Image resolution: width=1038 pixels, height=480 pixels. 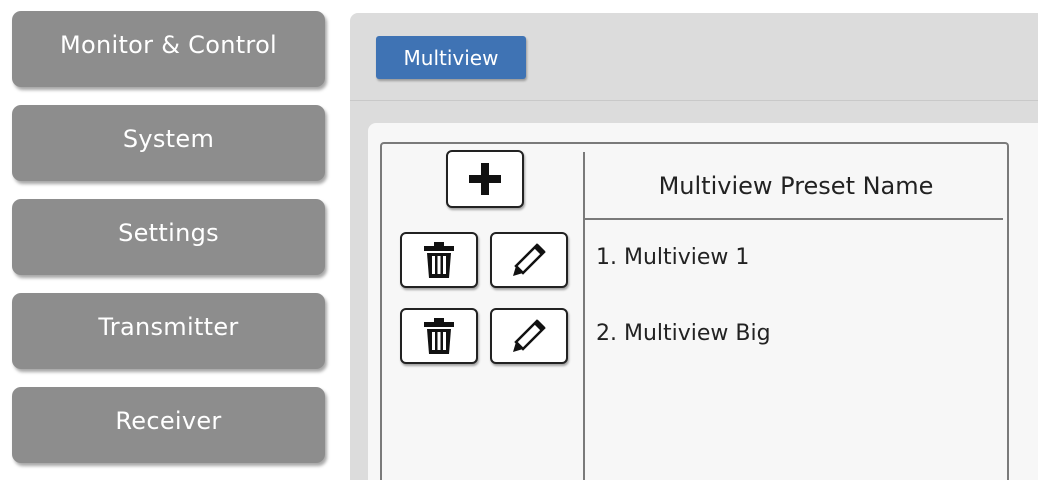 I want to click on plus-icon, so click(x=485, y=179).